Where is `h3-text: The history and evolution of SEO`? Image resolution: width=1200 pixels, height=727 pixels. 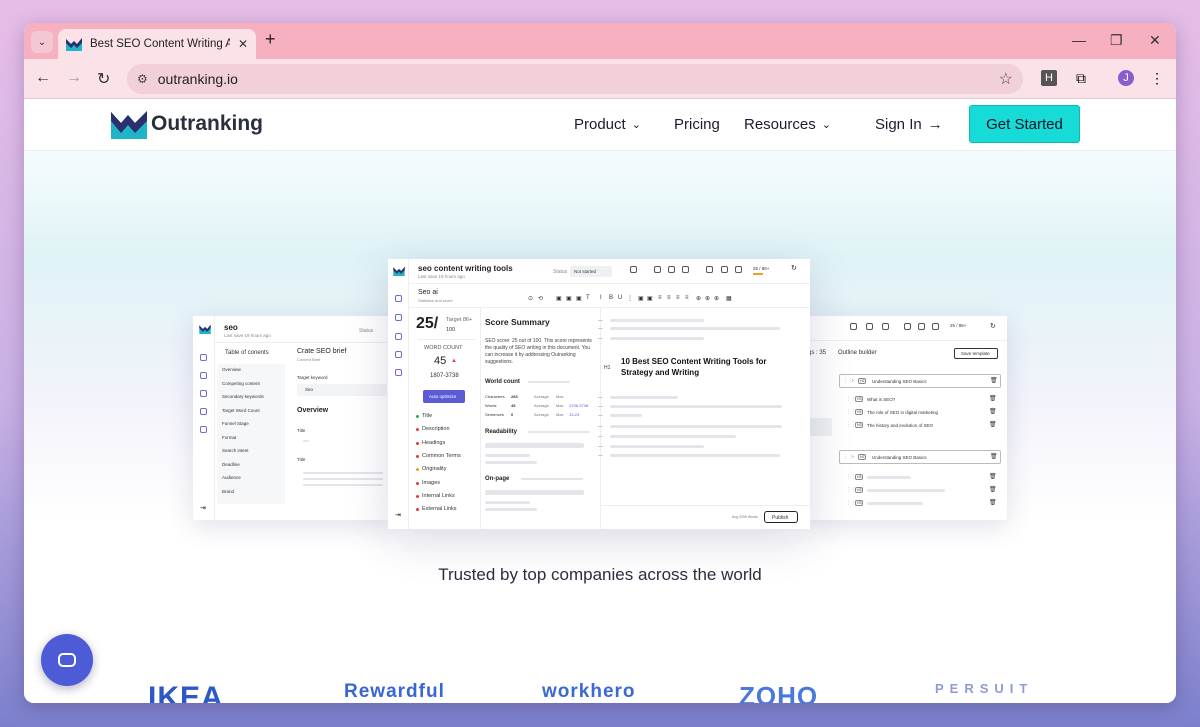 h3-text: The history and evolution of SEO is located at coordinates (900, 425).